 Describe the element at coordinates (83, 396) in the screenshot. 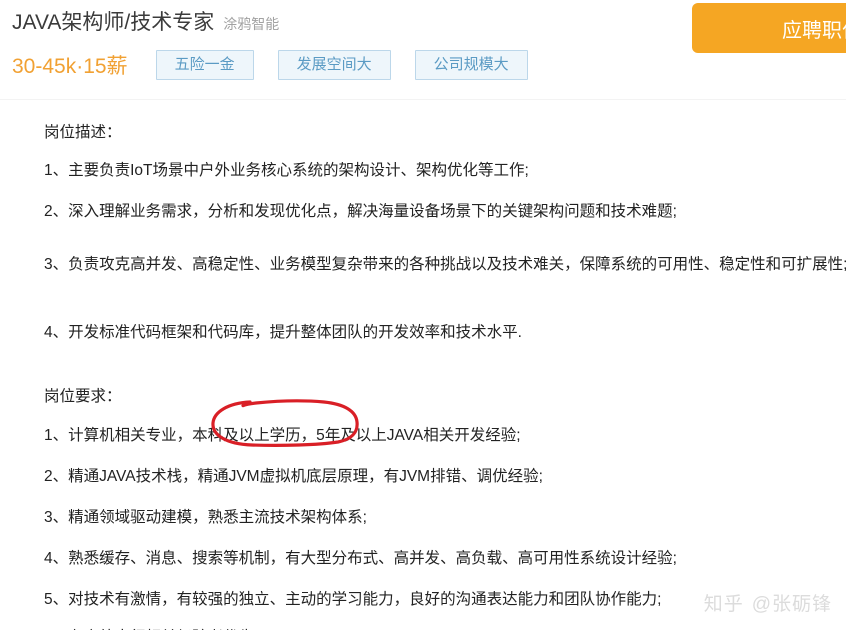

I see `requirements-heading: 岗位要求：` at that location.